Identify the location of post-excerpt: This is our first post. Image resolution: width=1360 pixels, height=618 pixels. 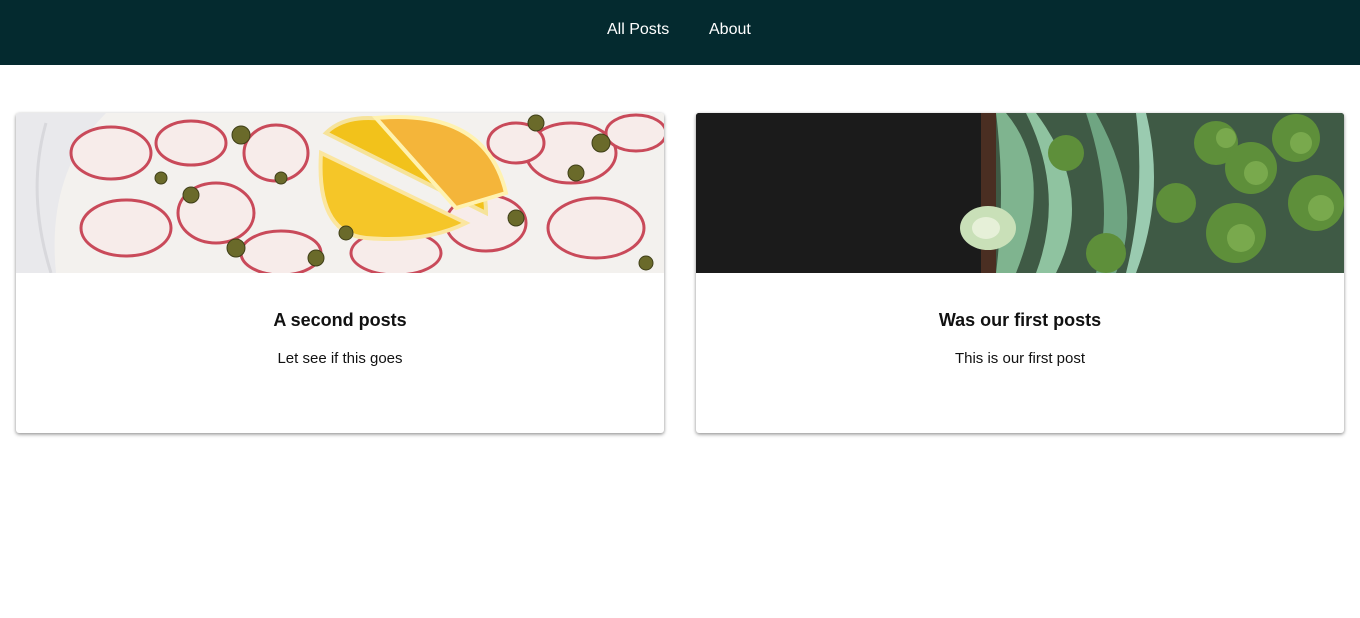
(1020, 358).